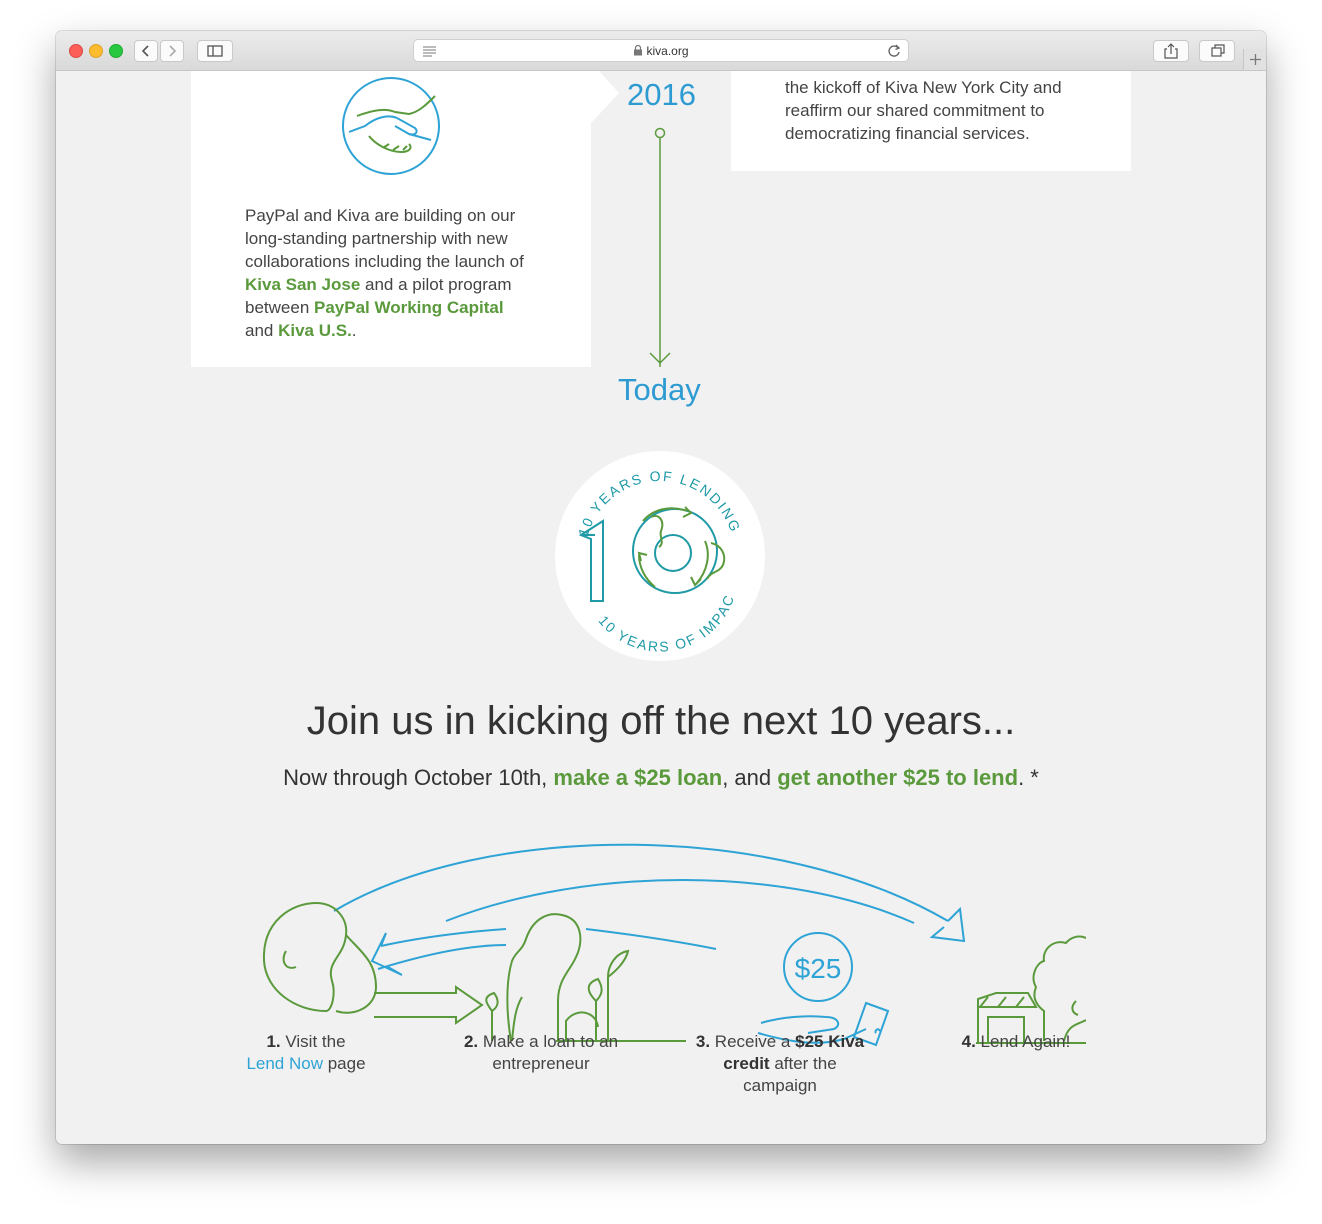 Image resolution: width=1322 pixels, height=1224 pixels. Describe the element at coordinates (667, 51) in the screenshot. I see `url-text: kiva.org` at that location.